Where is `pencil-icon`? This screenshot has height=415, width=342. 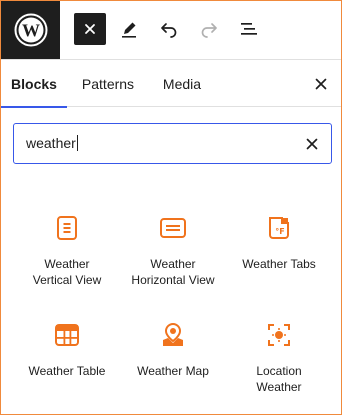 pencil-icon is located at coordinates (129, 30).